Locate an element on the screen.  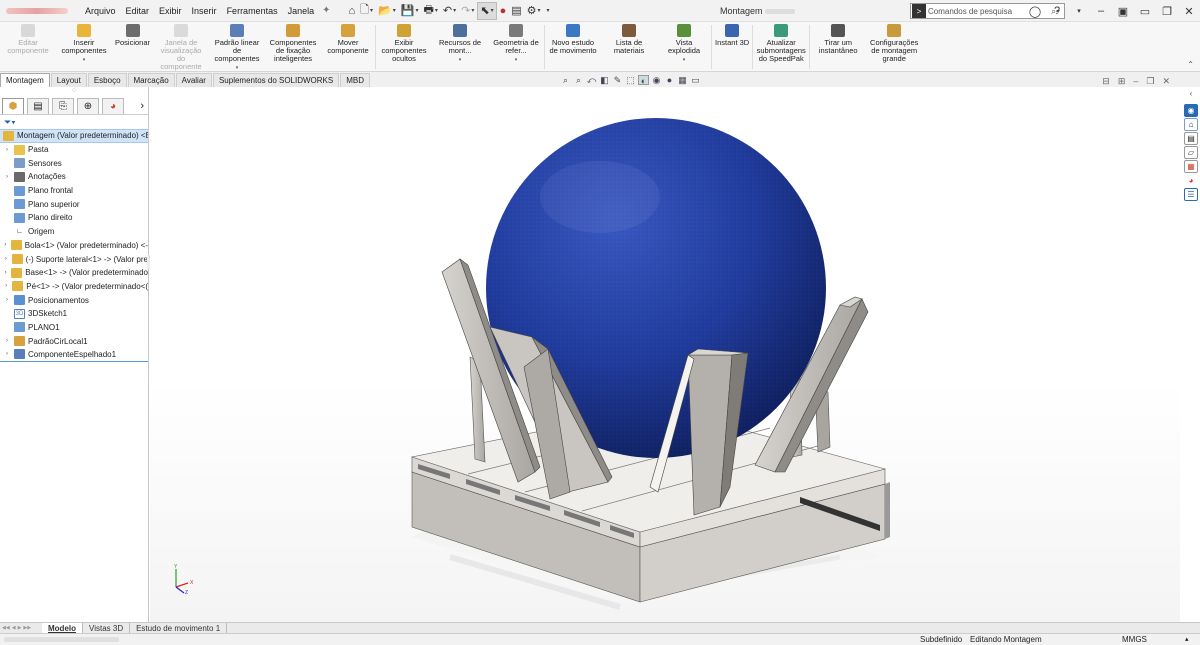
display-style-icon: ◐ is located at coordinates (643, 80).